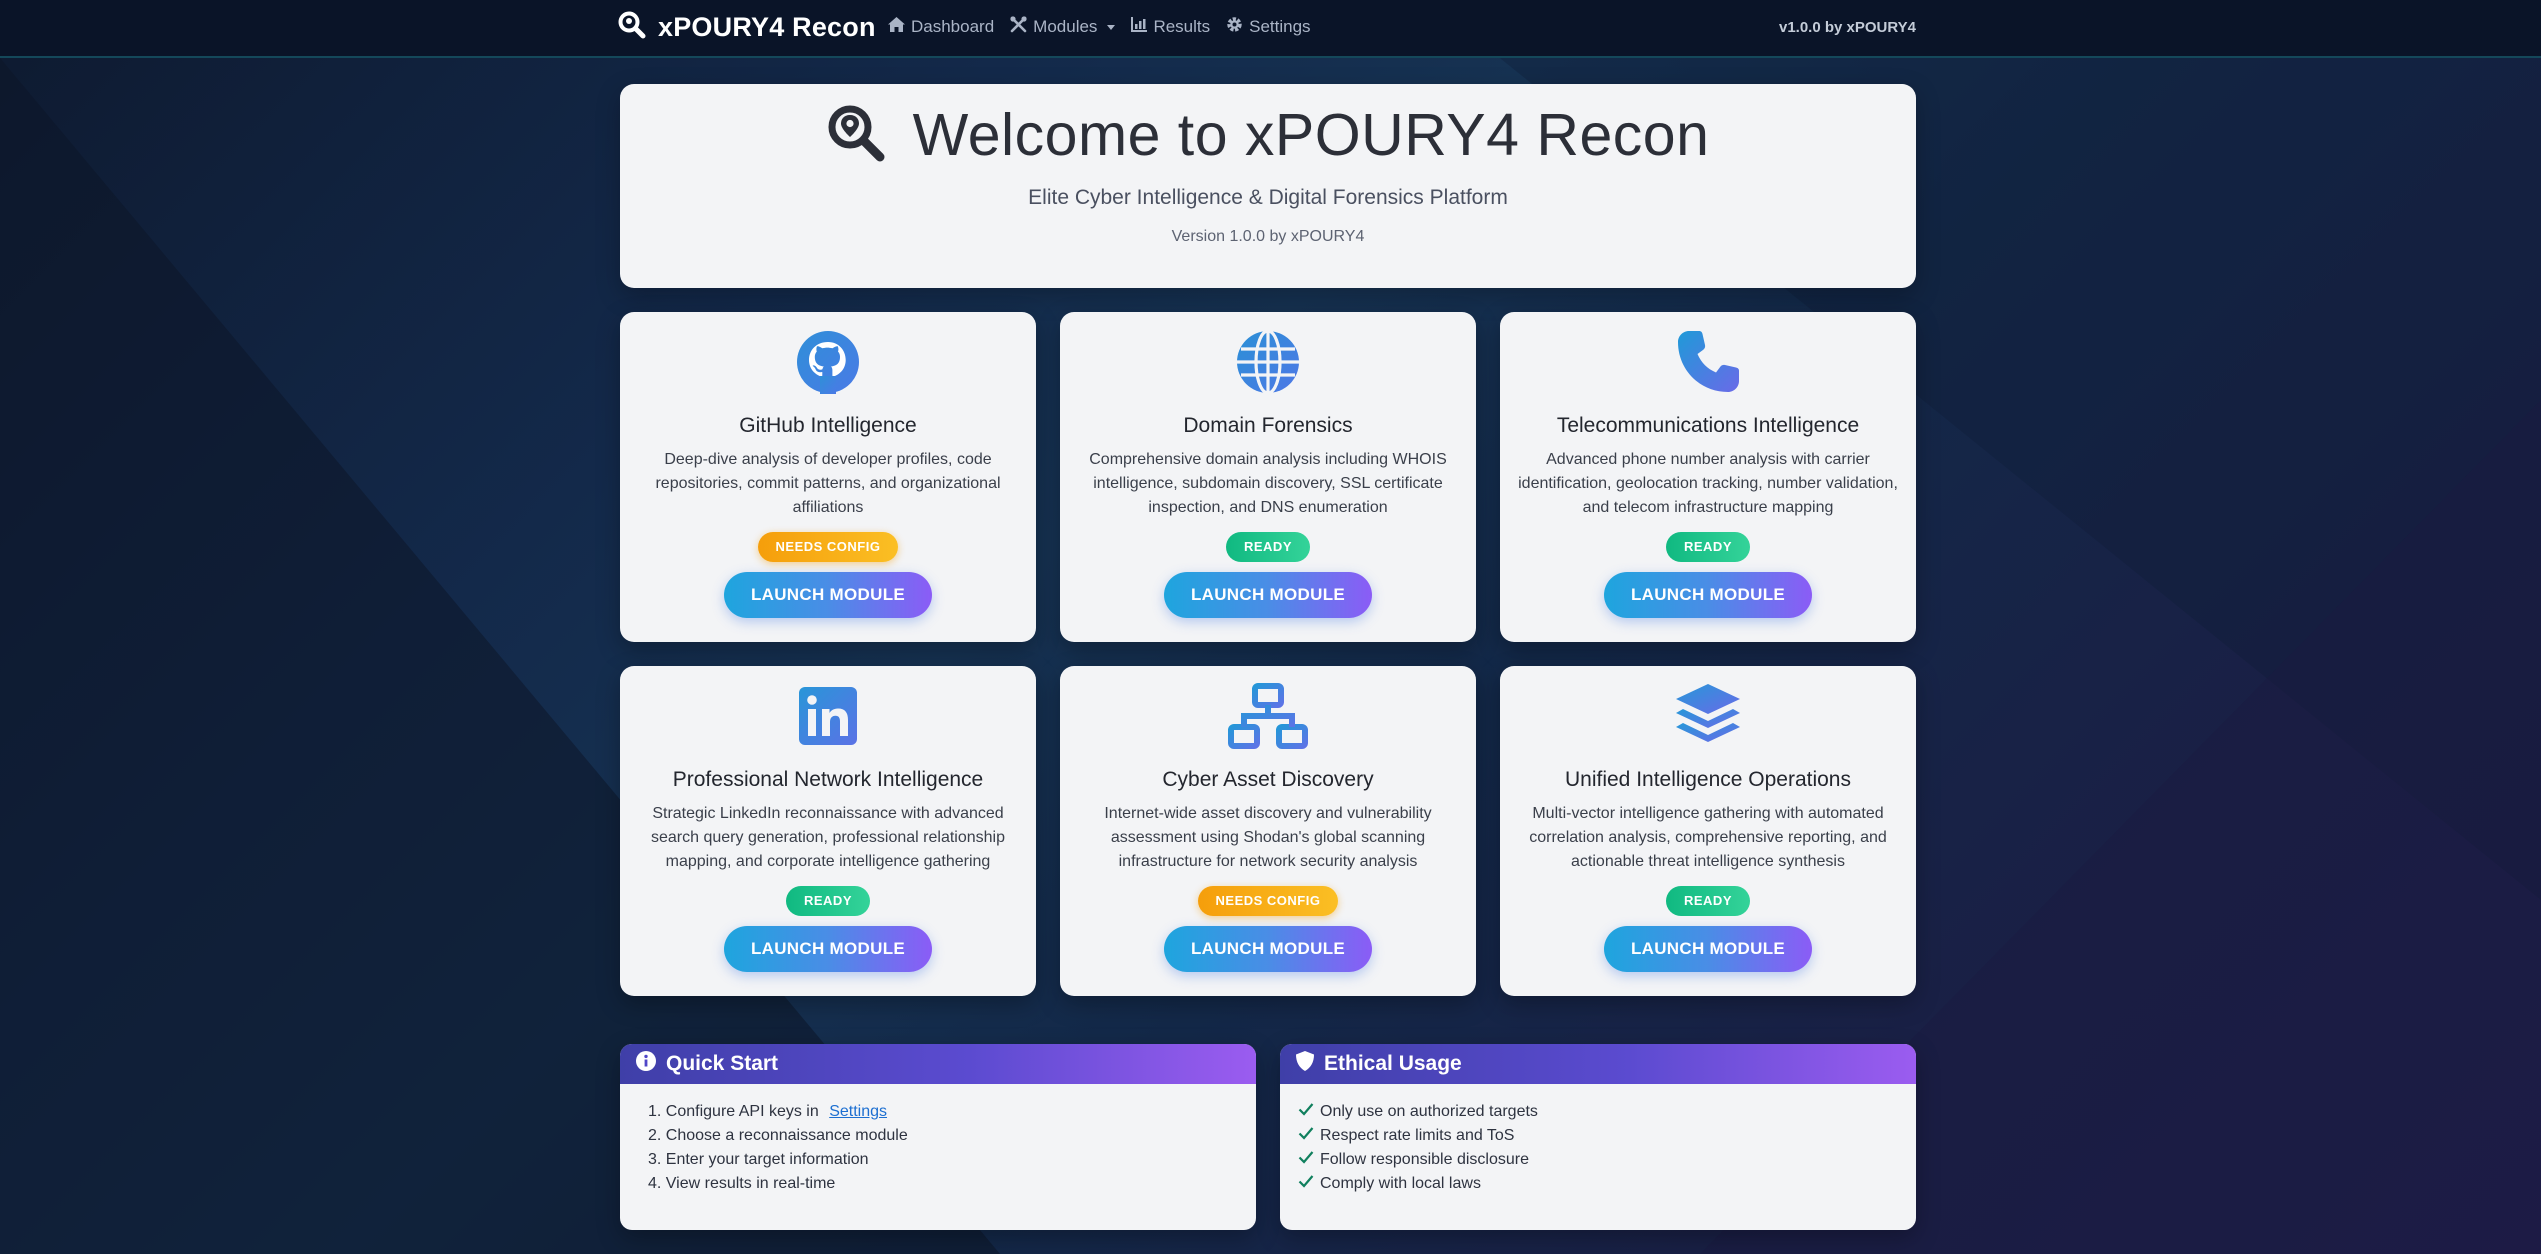 The image size is (2541, 1254). Describe the element at coordinates (1607, 1160) in the screenshot. I see `list-item: Follow responsible disclosure` at that location.